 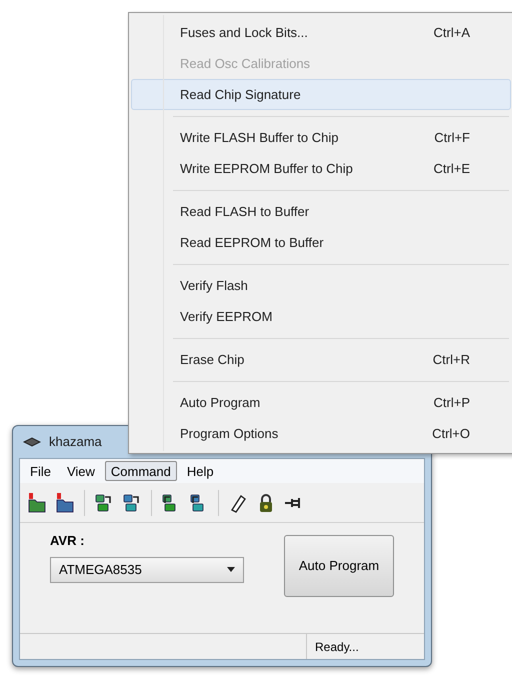 What do you see at coordinates (321, 242) in the screenshot?
I see `menu-item: Read EEPROM to Buffer` at bounding box center [321, 242].